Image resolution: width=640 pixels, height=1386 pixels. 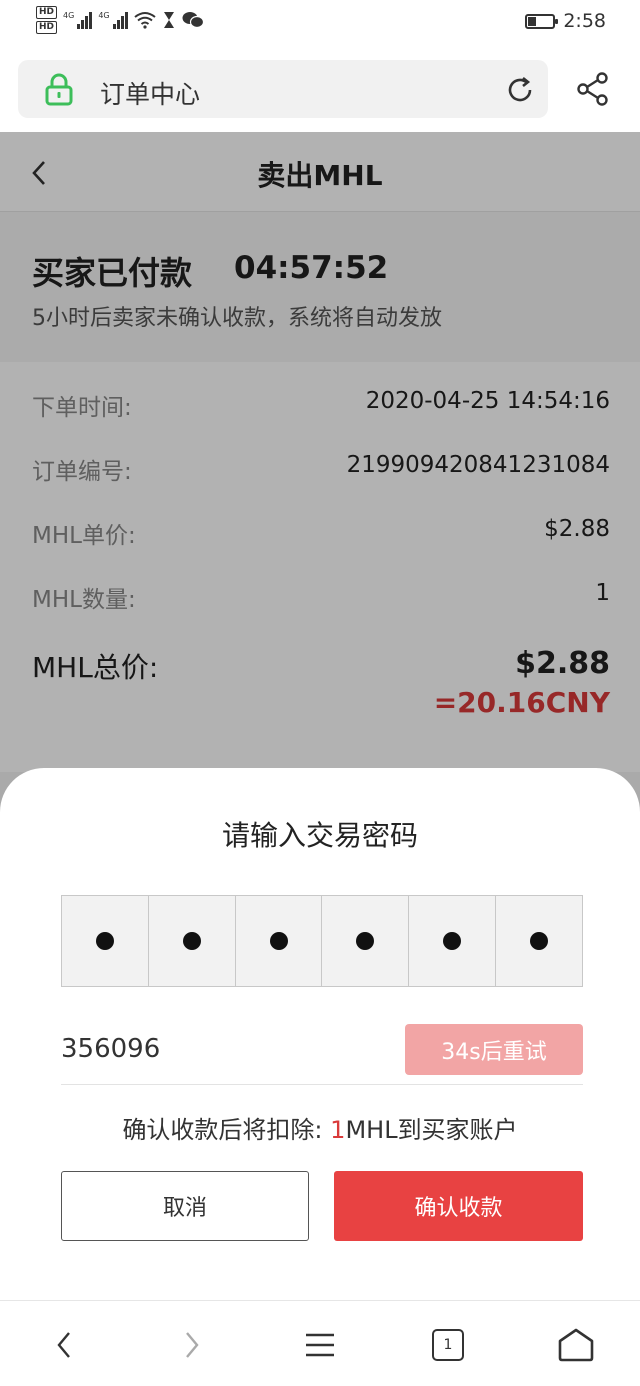 I want to click on browser-nav-bar: 1, so click(x=320, y=1343).